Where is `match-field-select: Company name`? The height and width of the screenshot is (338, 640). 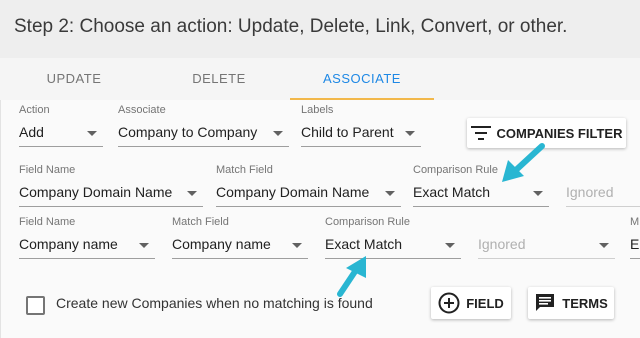 match-field-select: Company name is located at coordinates (240, 244).